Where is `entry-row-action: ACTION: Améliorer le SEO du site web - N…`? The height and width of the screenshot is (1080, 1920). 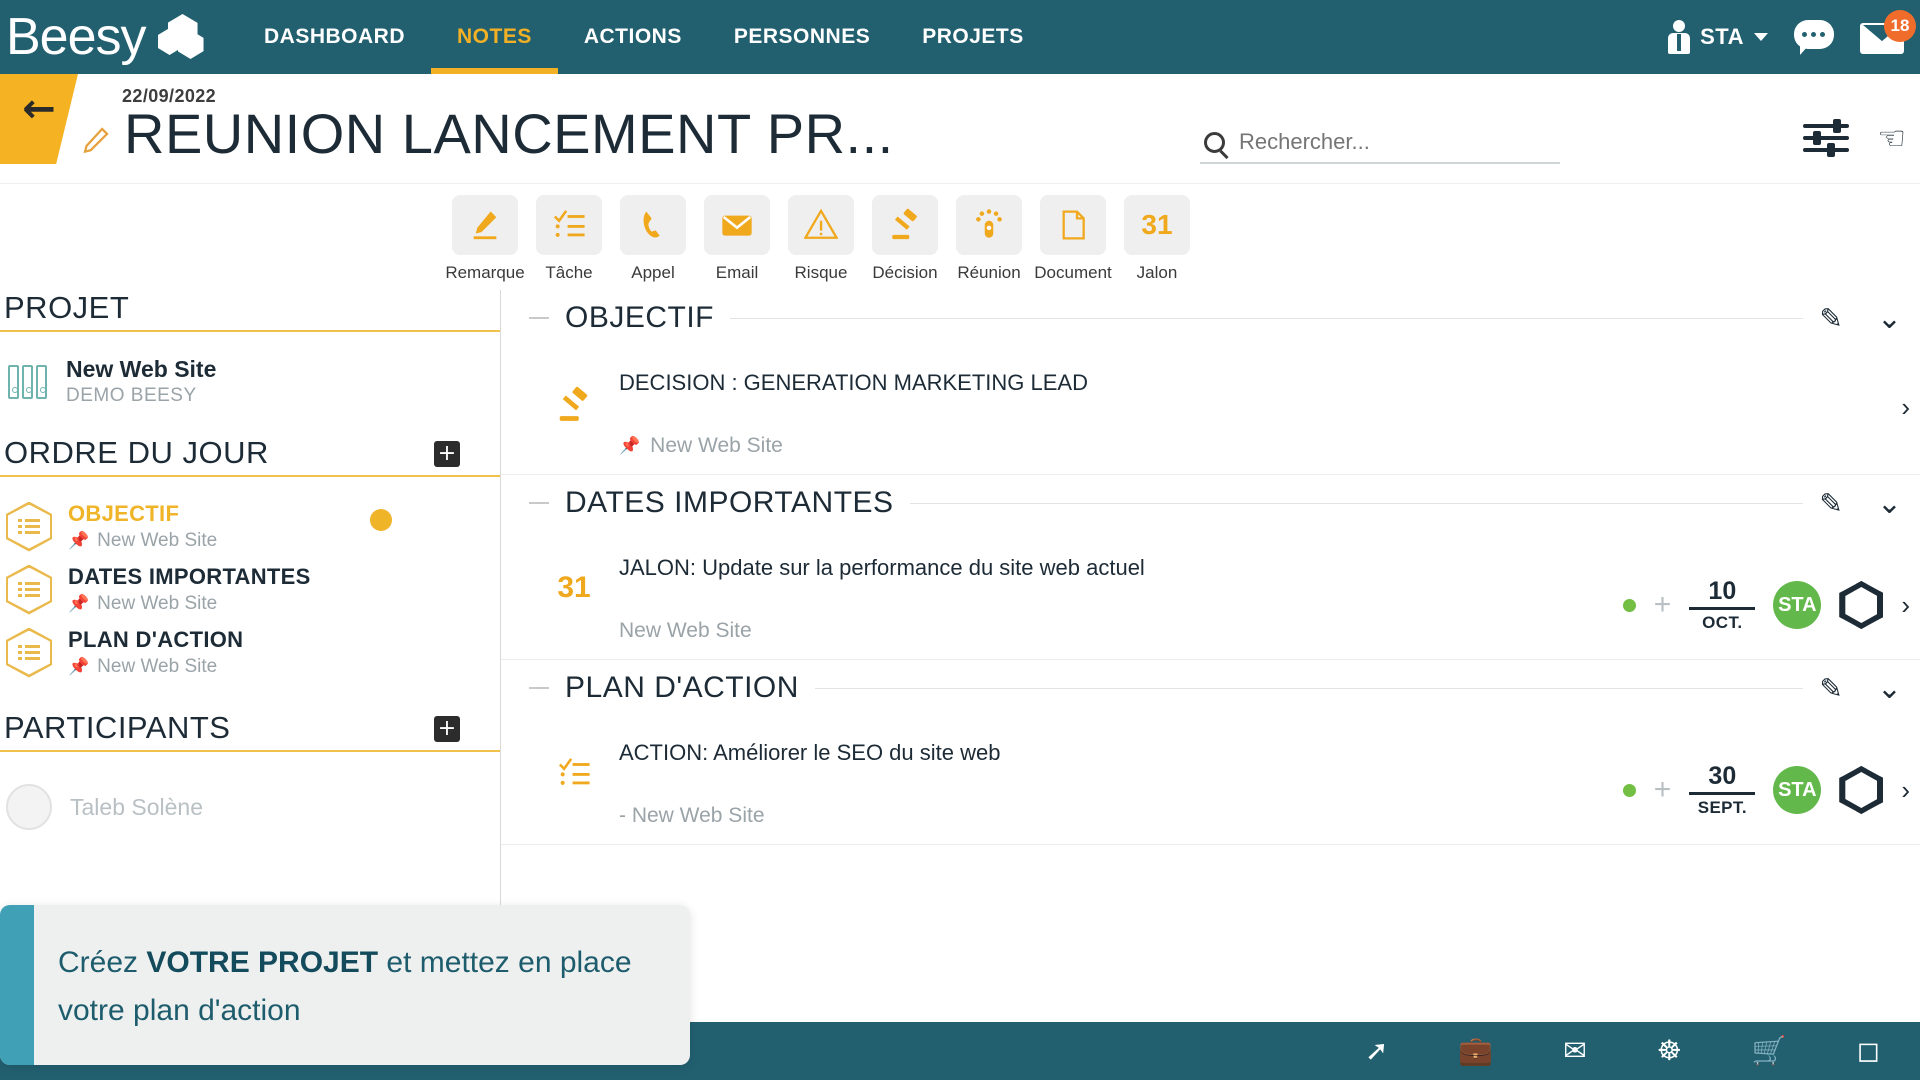 entry-row-action: ACTION: Améliorer le SEO du site web - N… is located at coordinates (1210, 780).